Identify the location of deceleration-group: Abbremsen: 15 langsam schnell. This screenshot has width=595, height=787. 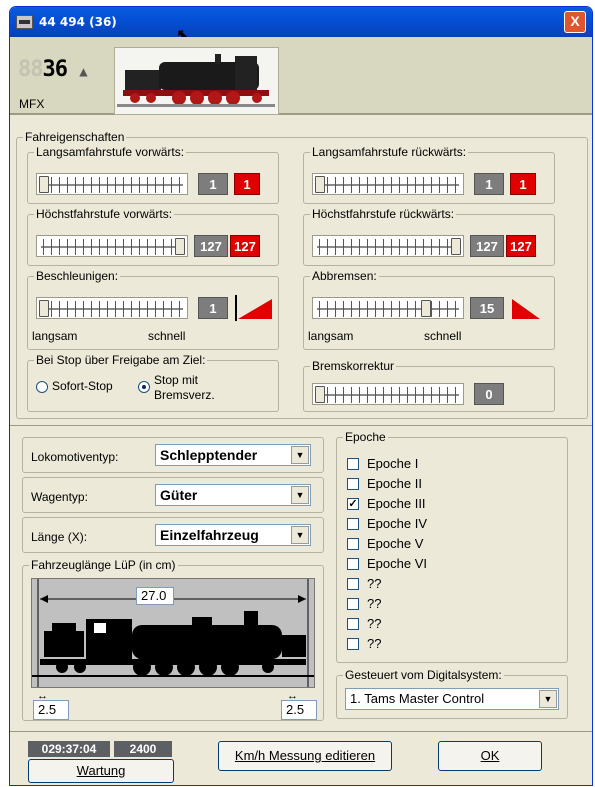
(429, 309).